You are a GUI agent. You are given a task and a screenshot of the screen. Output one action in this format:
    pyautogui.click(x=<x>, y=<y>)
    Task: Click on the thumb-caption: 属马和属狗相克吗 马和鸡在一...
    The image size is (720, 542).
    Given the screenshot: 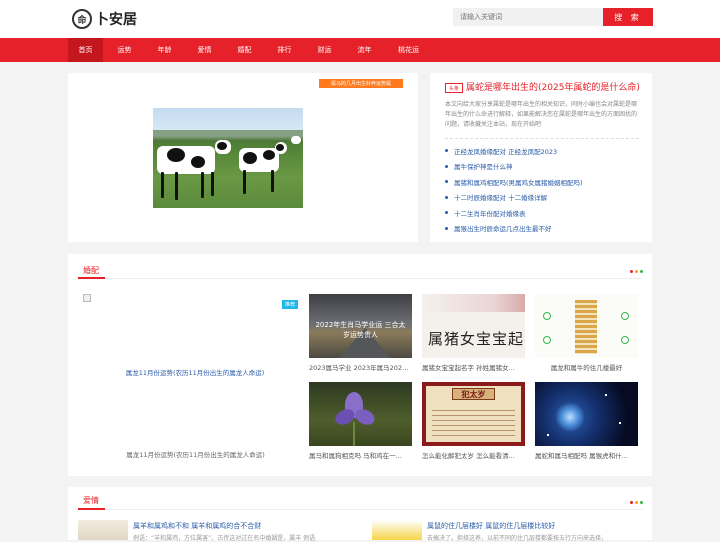 What is the action you would take?
    pyautogui.click(x=360, y=455)
    